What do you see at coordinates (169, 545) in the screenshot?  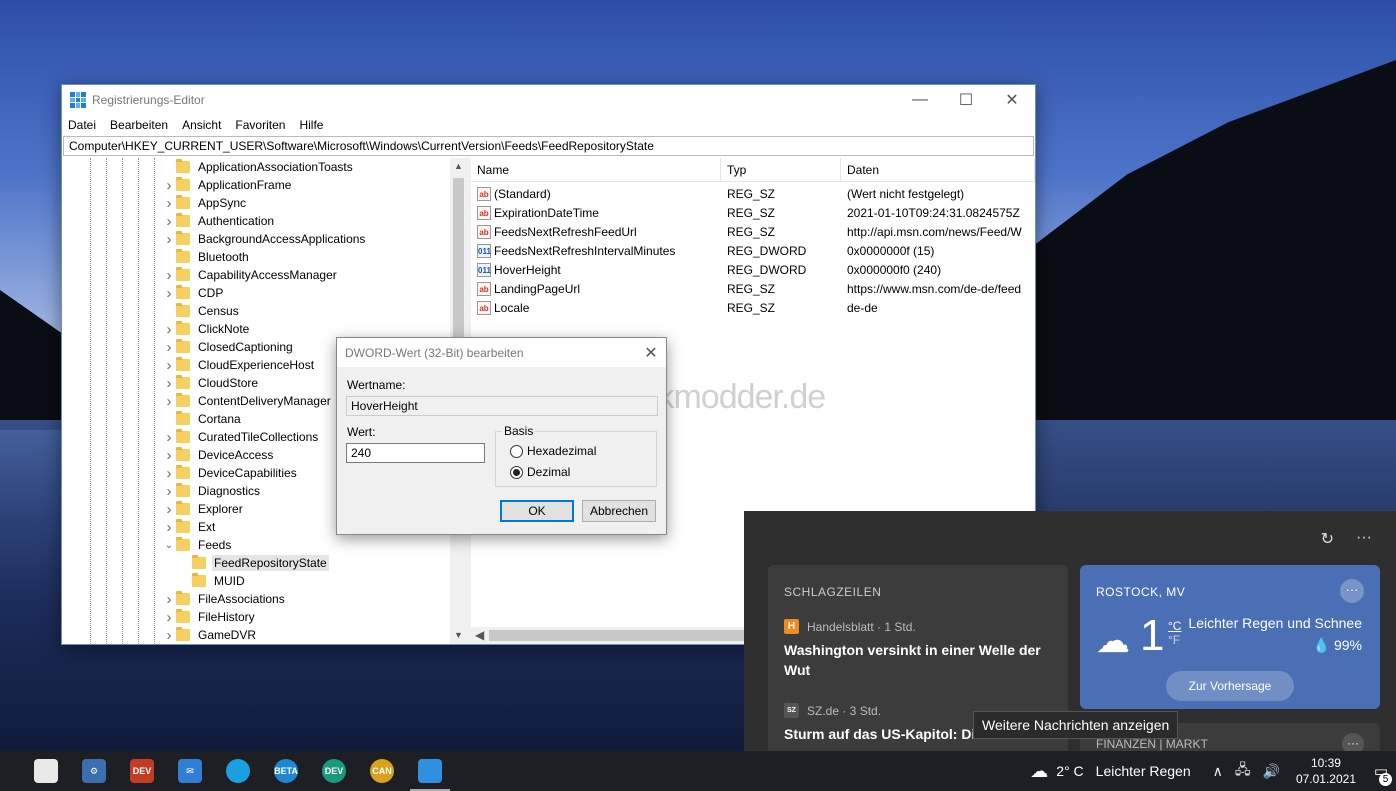 I see `chevron-down-icon: ⌄` at bounding box center [169, 545].